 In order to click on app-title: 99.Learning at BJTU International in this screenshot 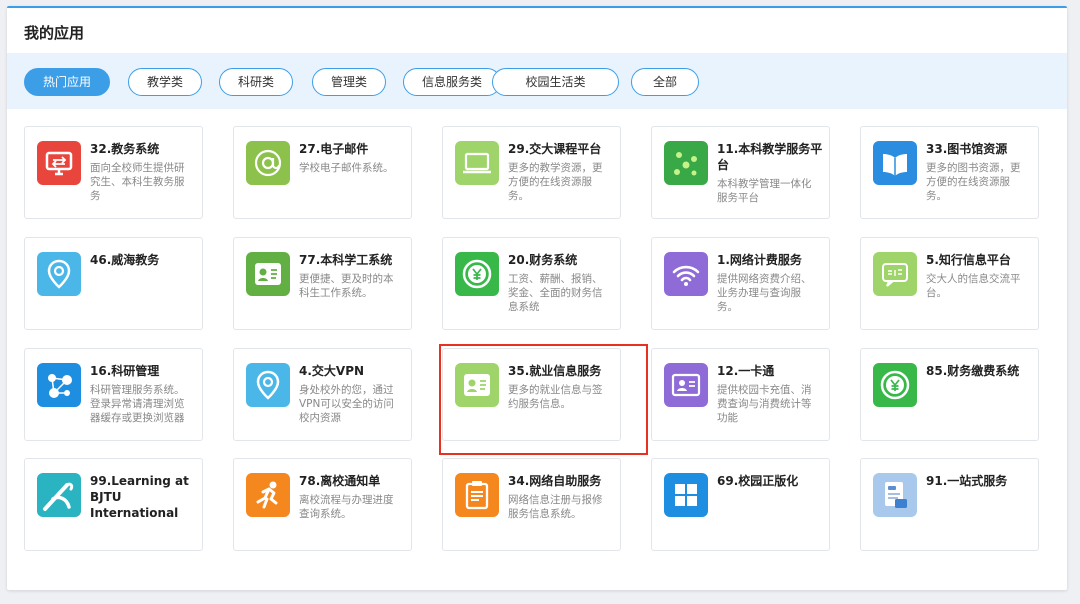, I will do `click(139, 497)`.